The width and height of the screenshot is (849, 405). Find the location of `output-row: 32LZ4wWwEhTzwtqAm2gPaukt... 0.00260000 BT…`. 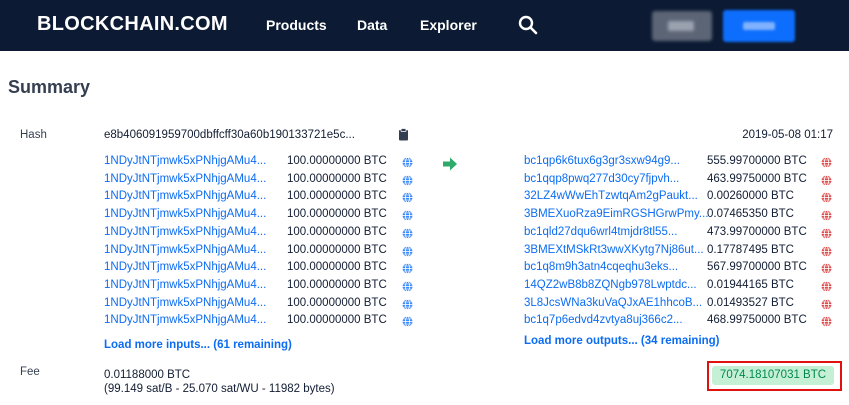

output-row: 32LZ4wWwEhTzwtqAm2gPaukt... 0.00260000 BT… is located at coordinates (679, 198).